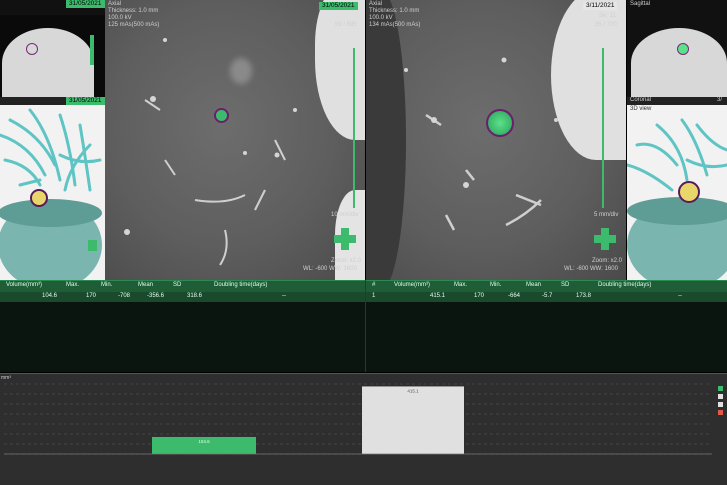  What do you see at coordinates (85, 101) in the screenshot?
I see `thumb-3d-date: 31/05/2021` at bounding box center [85, 101].